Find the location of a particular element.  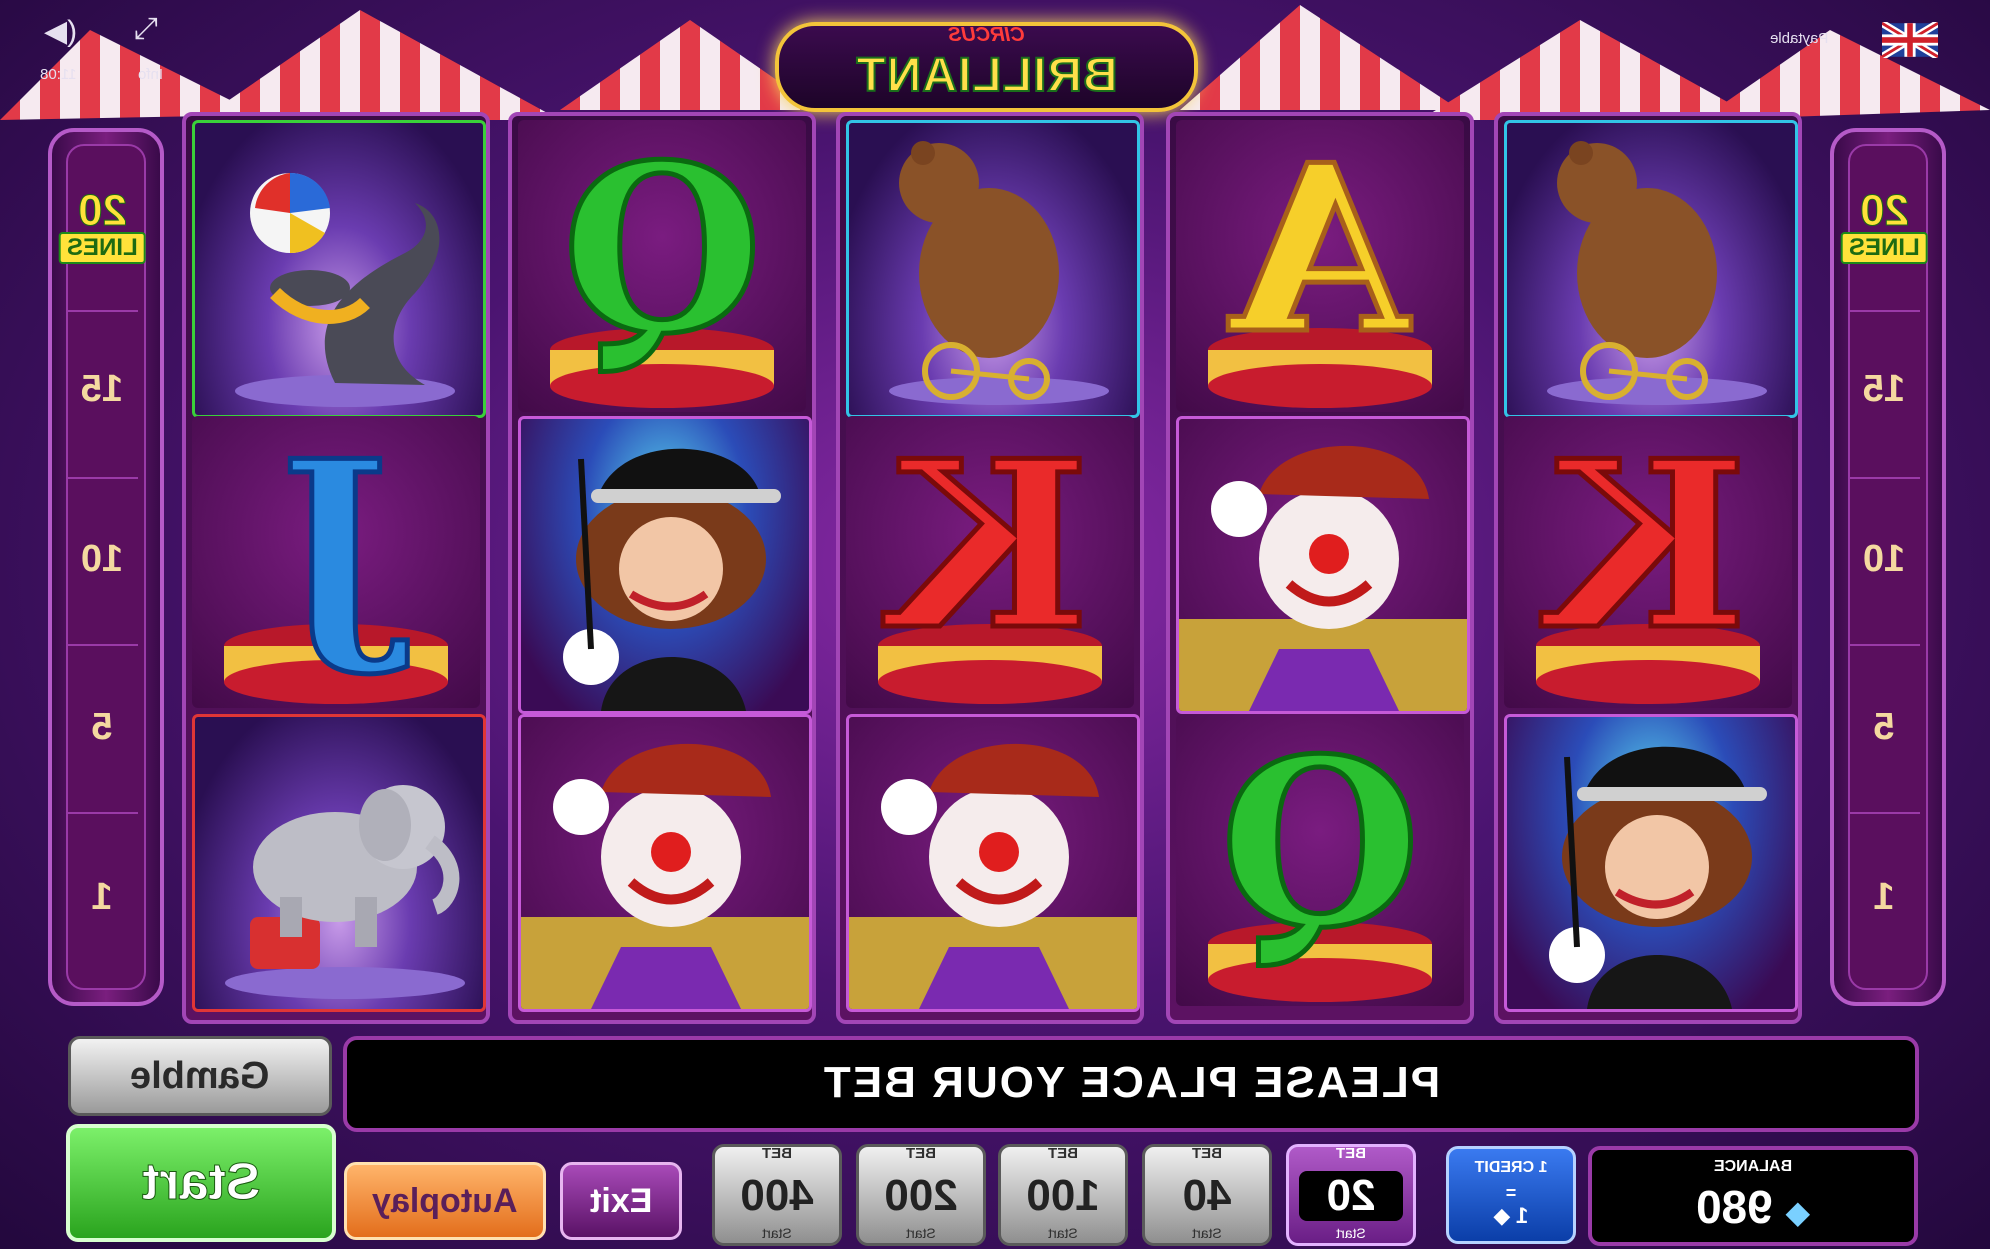

info-text: Info is located at coordinates (150, 74).